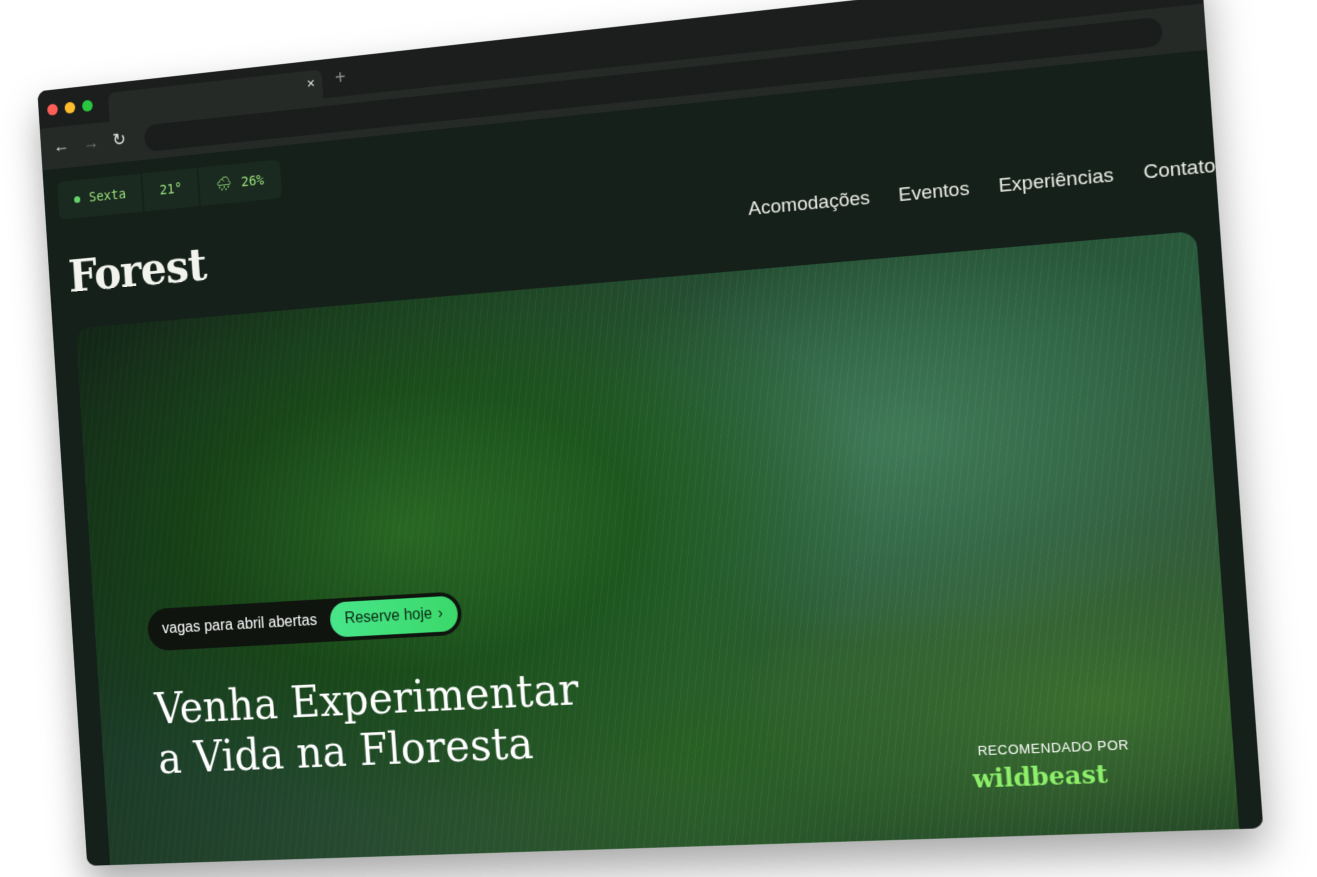  What do you see at coordinates (809, 205) in the screenshot?
I see `nav-item-accommodations: Acomodações` at bounding box center [809, 205].